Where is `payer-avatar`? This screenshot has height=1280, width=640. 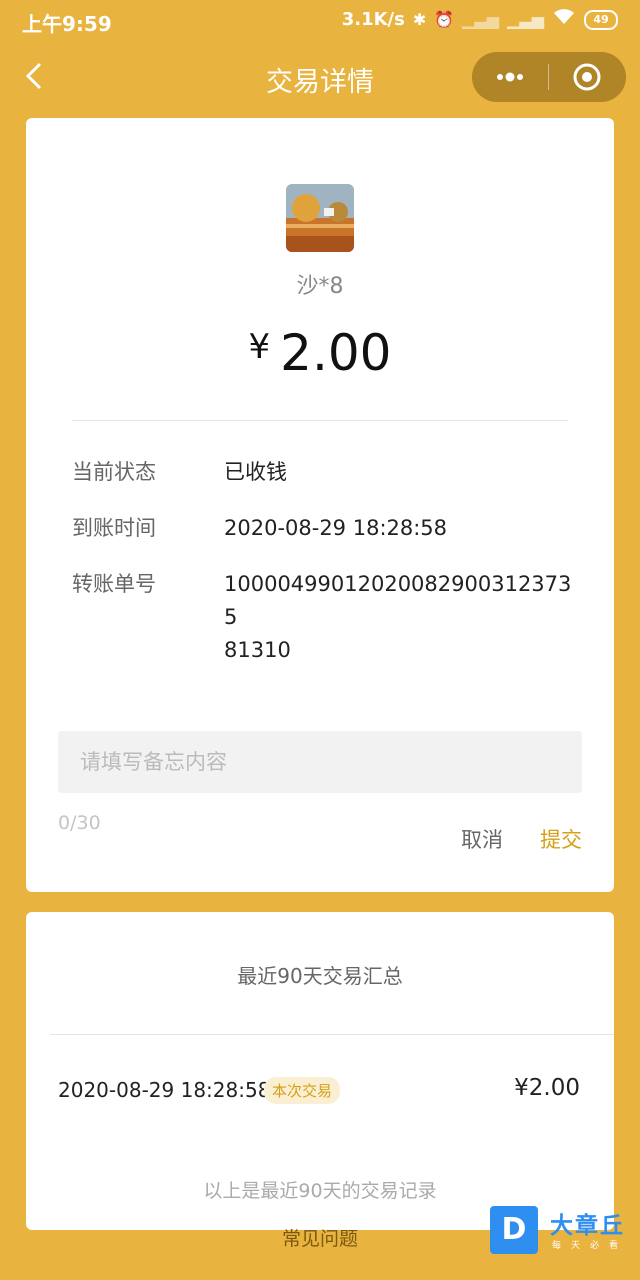 payer-avatar is located at coordinates (320, 218).